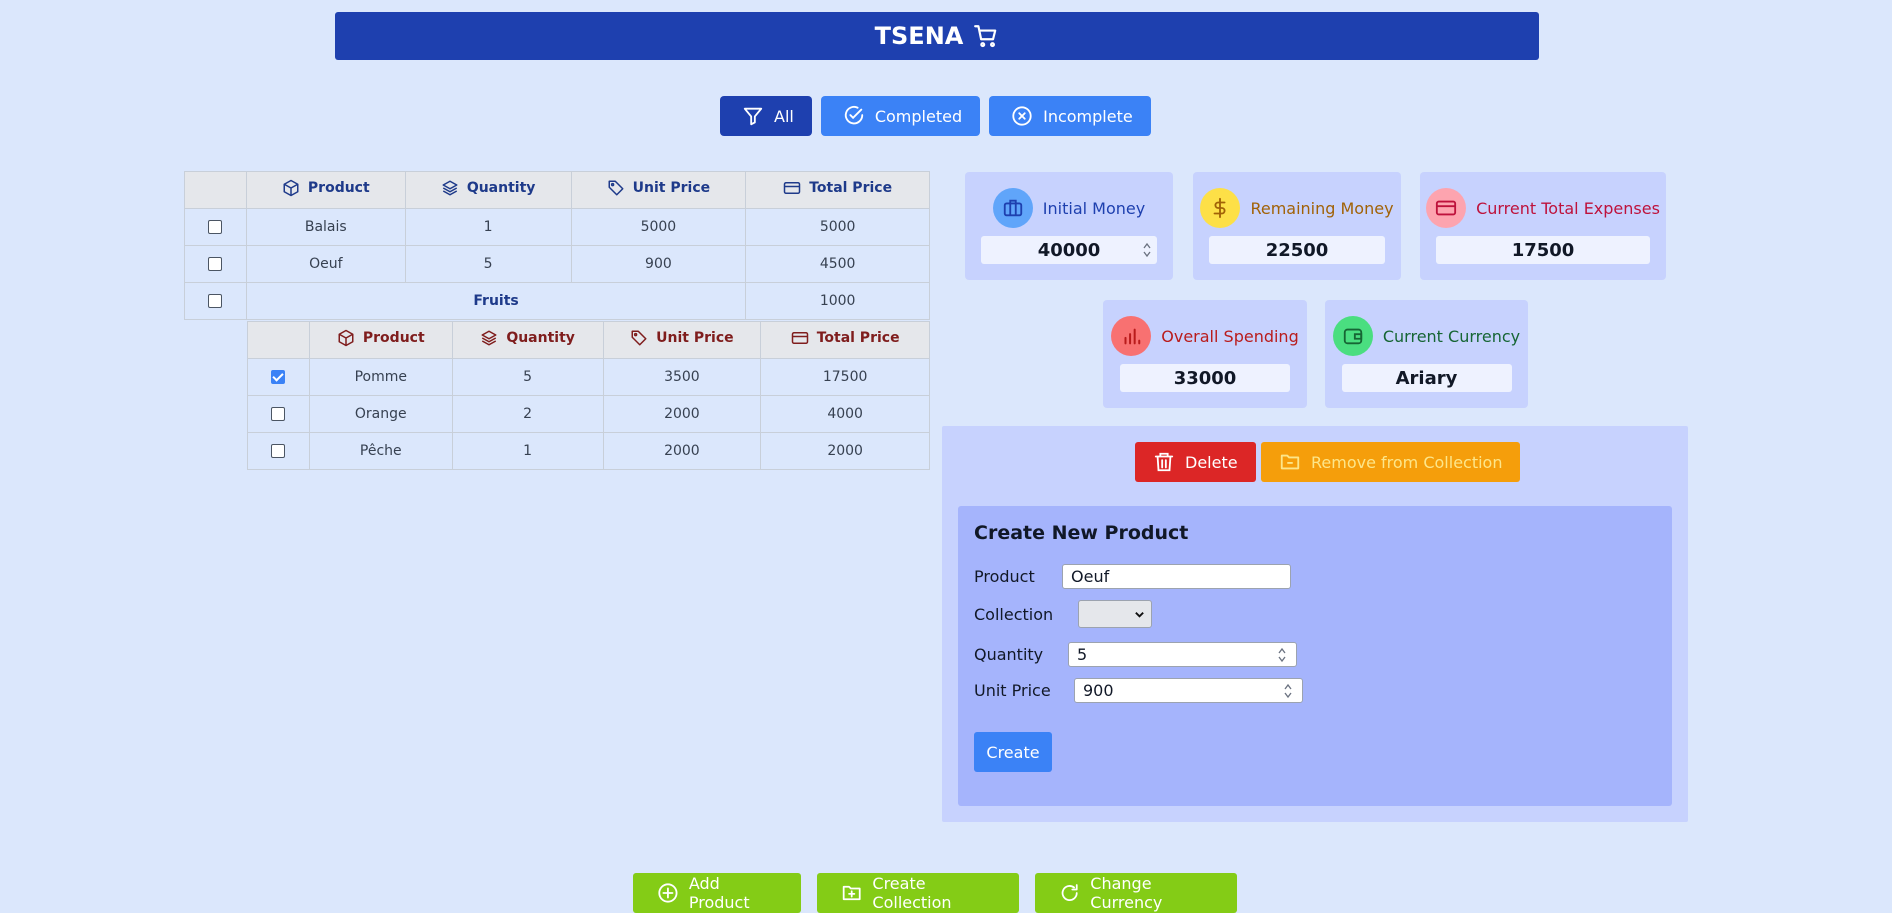 The height and width of the screenshot is (913, 1892). Describe the element at coordinates (215, 301) in the screenshot. I see `collection-checkbox` at that location.